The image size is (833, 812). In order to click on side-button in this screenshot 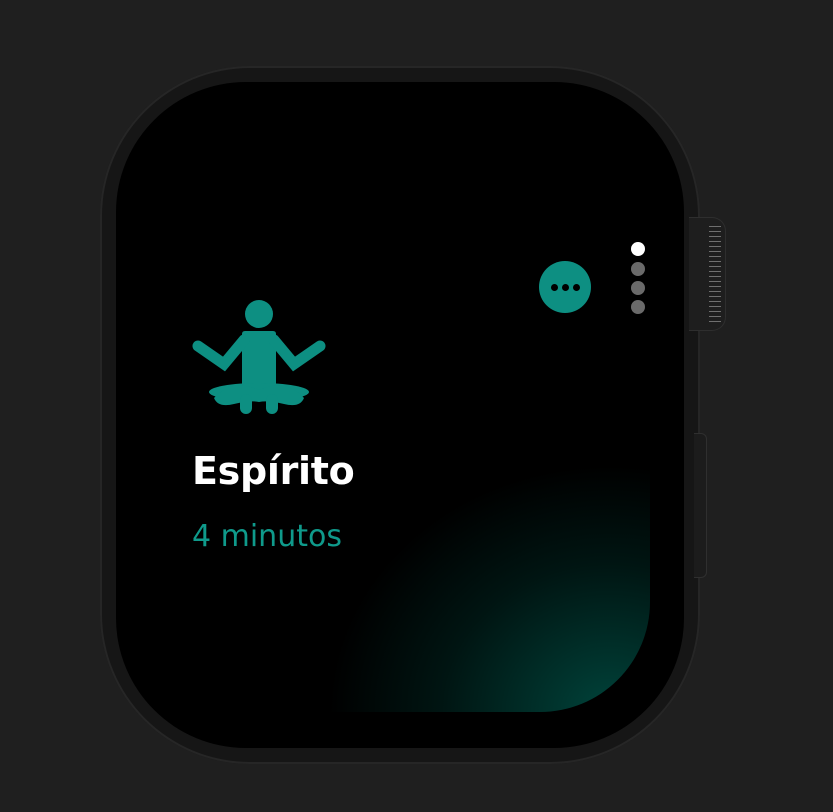, I will do `click(700, 505)`.